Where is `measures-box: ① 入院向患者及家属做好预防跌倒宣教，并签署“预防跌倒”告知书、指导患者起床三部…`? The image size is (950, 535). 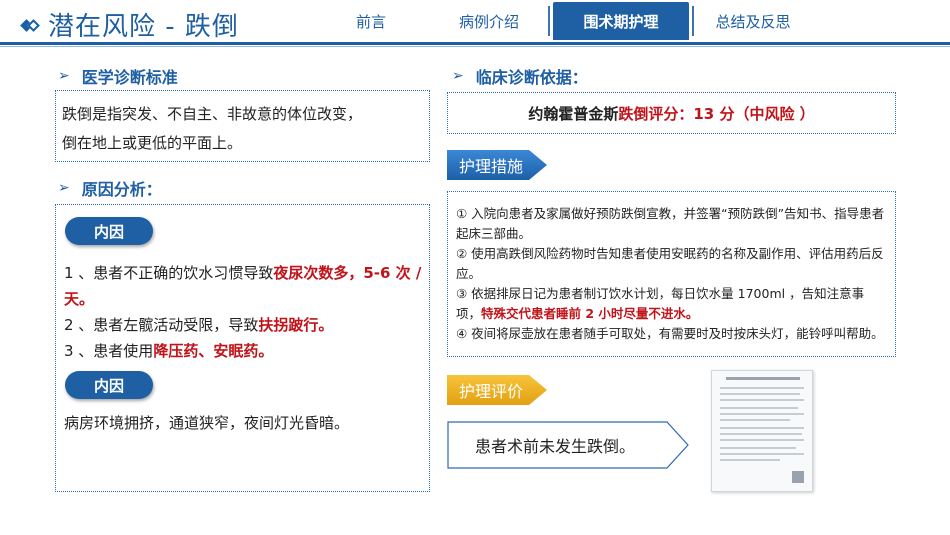
measures-box: ① 入院向患者及家属做好预防跌倒宣教，并签署“预防跌倒”告知书、指导患者起床三部… is located at coordinates (671, 274).